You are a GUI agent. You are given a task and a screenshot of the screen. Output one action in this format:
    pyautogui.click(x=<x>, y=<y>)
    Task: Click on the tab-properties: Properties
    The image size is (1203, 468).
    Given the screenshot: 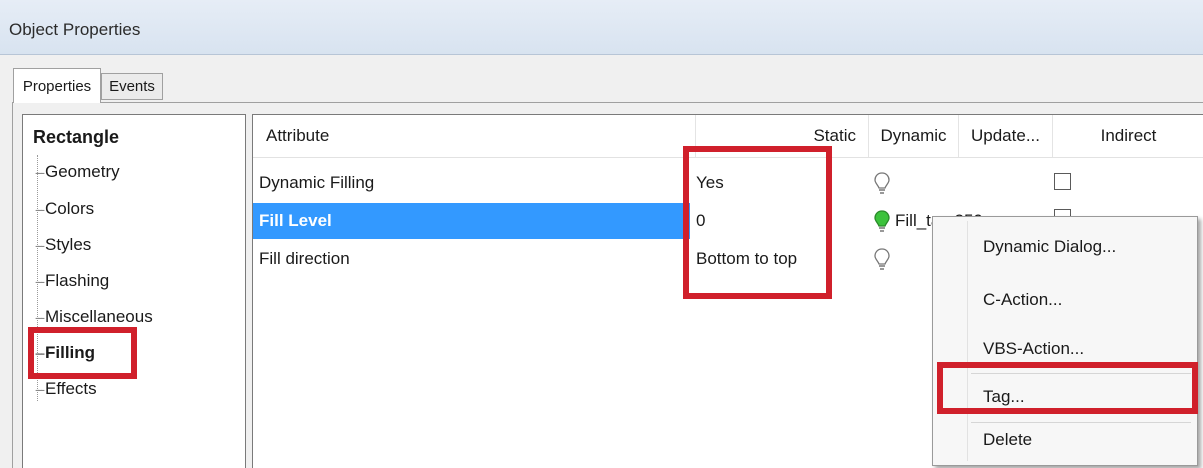 What is the action you would take?
    pyautogui.click(x=57, y=85)
    